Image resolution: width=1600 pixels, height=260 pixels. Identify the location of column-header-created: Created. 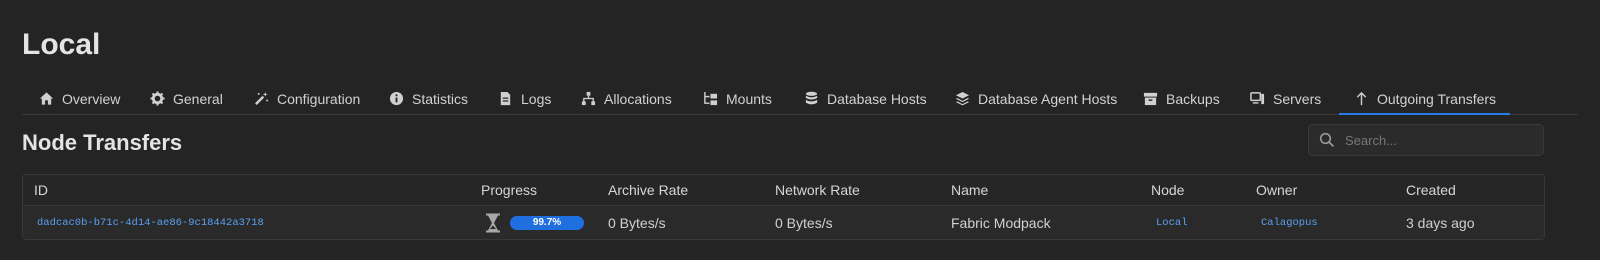
(1431, 190).